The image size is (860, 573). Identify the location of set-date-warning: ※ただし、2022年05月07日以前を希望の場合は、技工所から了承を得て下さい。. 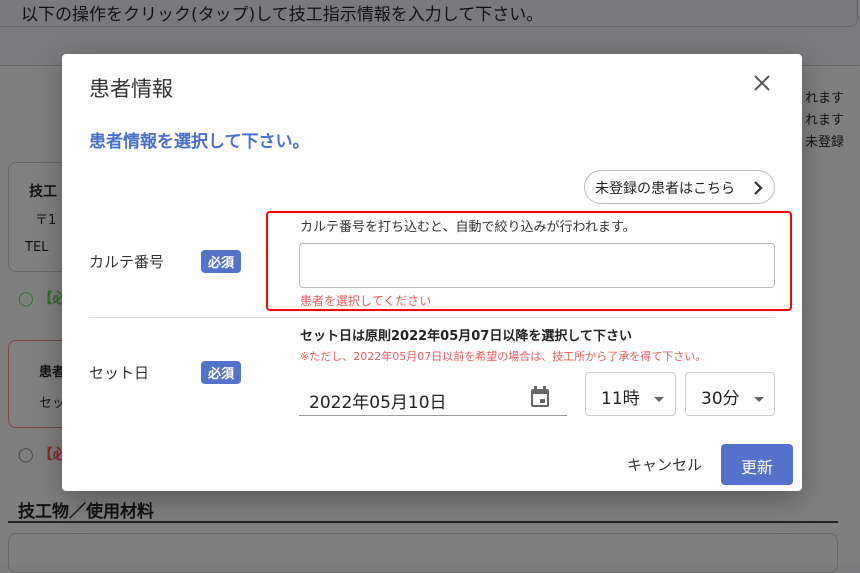
(503, 356).